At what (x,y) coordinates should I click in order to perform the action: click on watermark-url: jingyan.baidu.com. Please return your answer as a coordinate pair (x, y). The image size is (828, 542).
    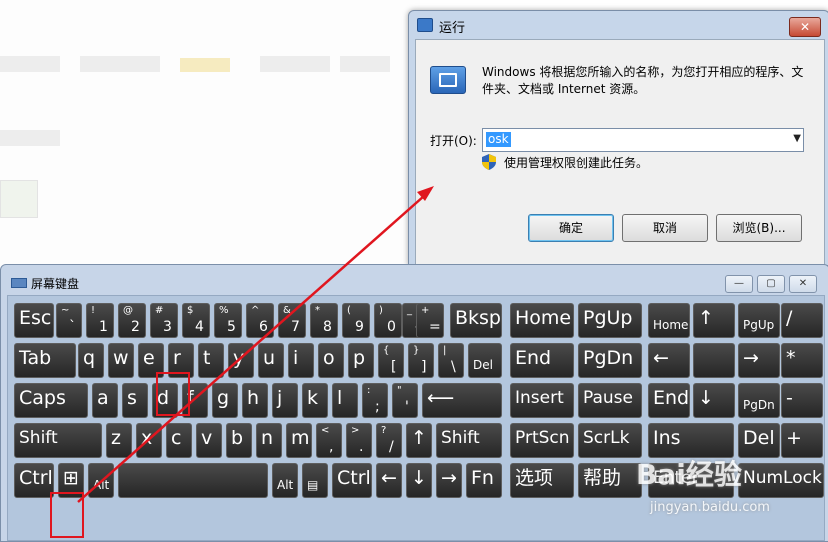
    Looking at the image, I should click on (710, 507).